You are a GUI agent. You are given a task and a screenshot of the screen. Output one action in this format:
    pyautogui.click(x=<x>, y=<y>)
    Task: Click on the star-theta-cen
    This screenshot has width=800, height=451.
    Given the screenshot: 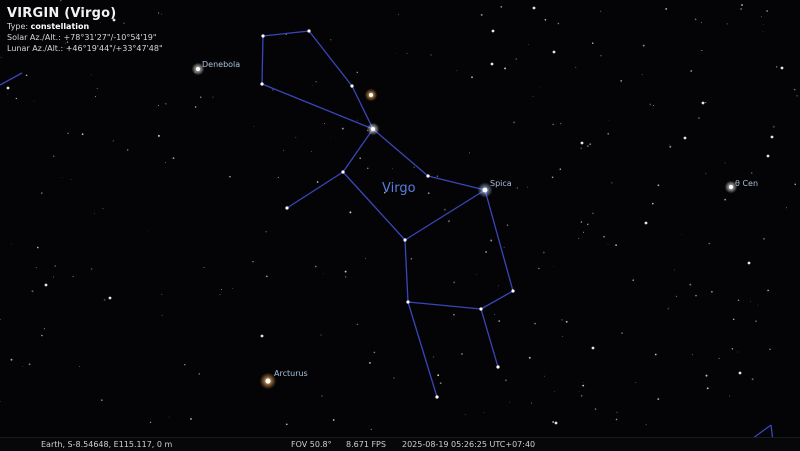 What is the action you would take?
    pyautogui.click(x=731, y=187)
    